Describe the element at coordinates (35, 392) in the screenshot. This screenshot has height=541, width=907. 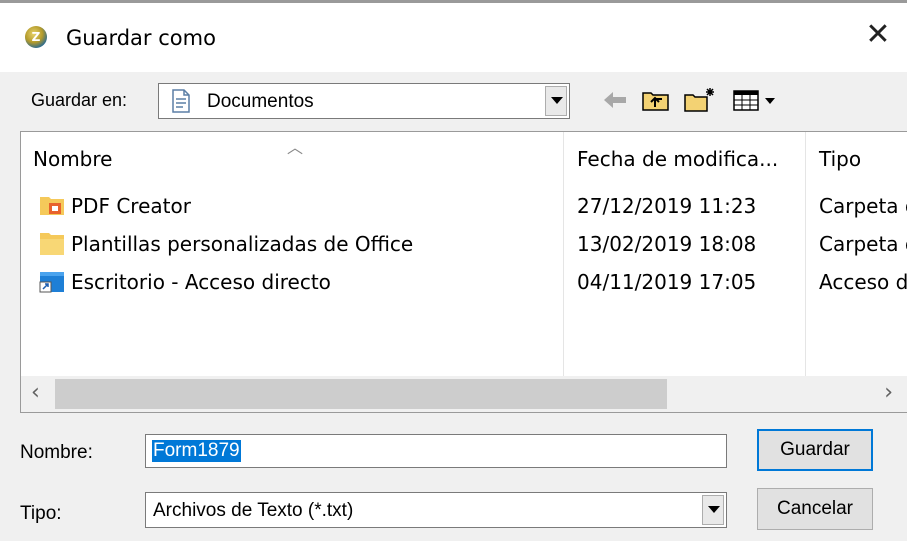
I see `scroll-left-icon: ‹` at that location.